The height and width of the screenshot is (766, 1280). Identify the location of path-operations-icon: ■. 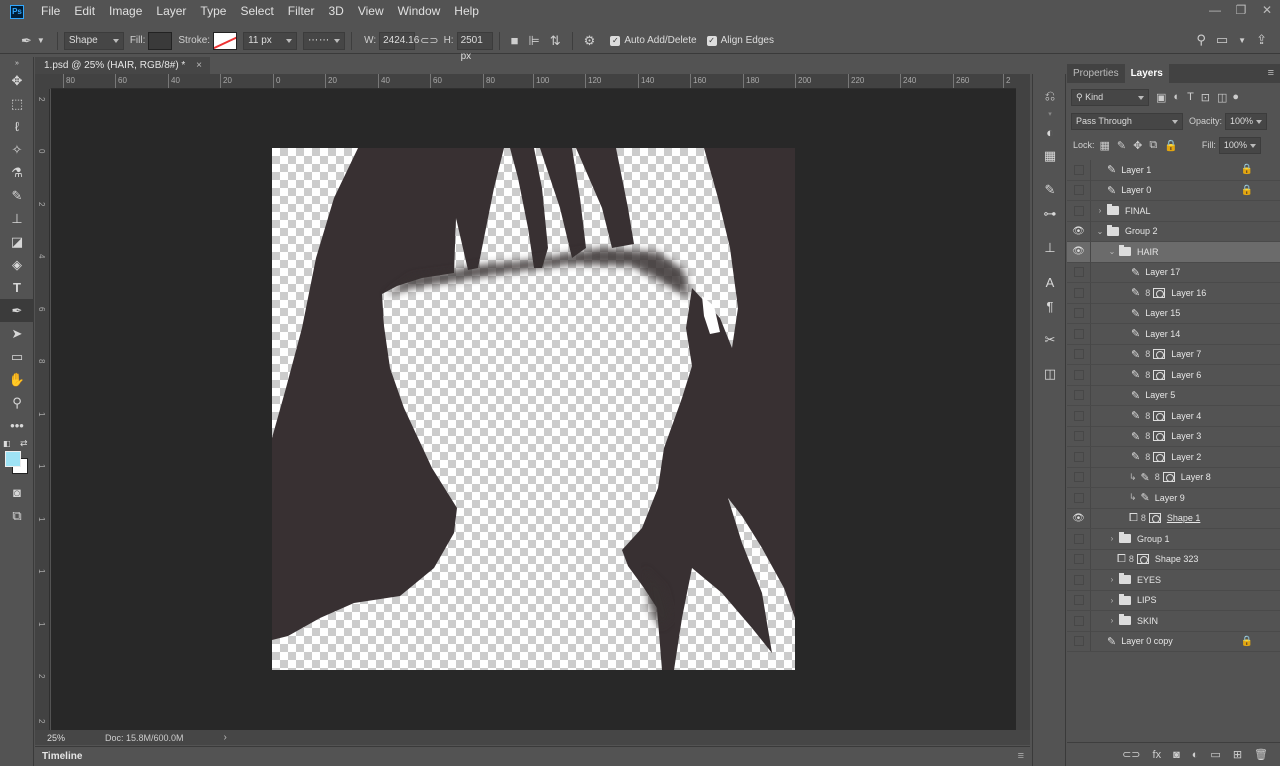
(515, 40).